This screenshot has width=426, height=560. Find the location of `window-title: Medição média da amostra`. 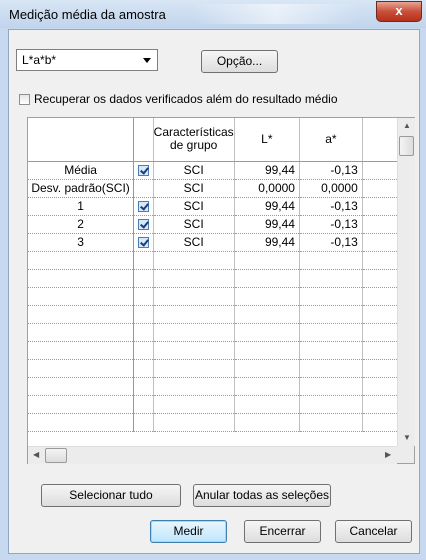

window-title: Medição média da amostra is located at coordinates (87, 14).